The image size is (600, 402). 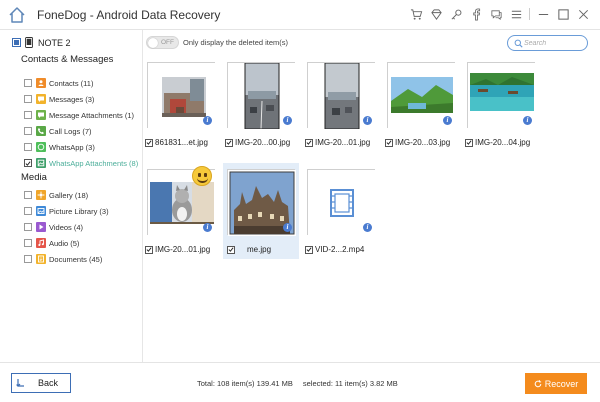 I want to click on file-item: i VID-2...2.mp4, so click(x=341, y=211).